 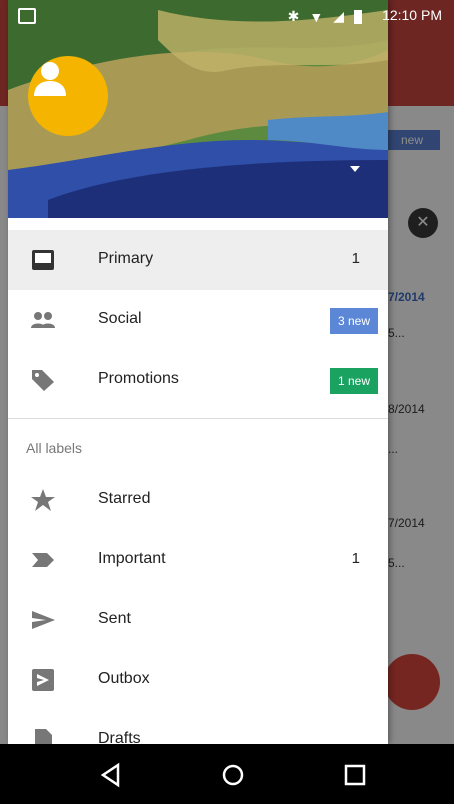 What do you see at coordinates (355, 169) in the screenshot?
I see `account-dropdown-icon` at bounding box center [355, 169].